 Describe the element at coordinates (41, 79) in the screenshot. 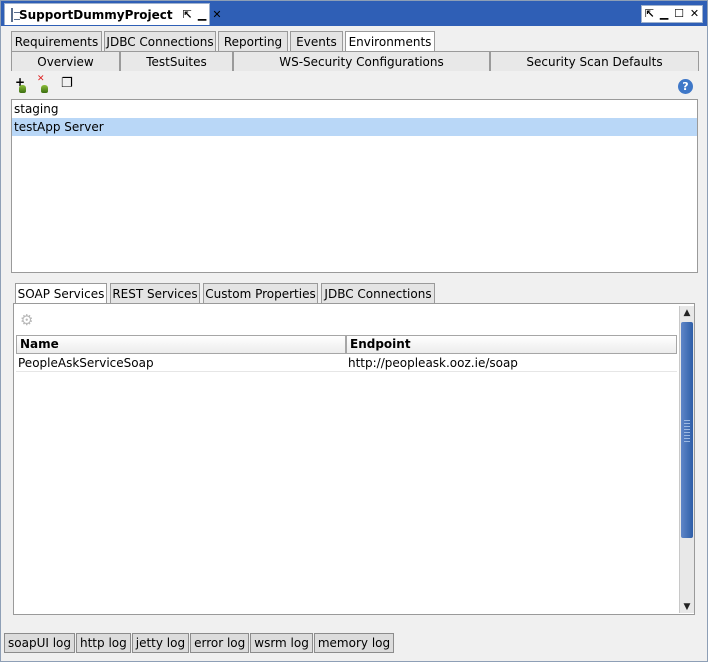

I see `delete-x-glyph: ✕` at that location.